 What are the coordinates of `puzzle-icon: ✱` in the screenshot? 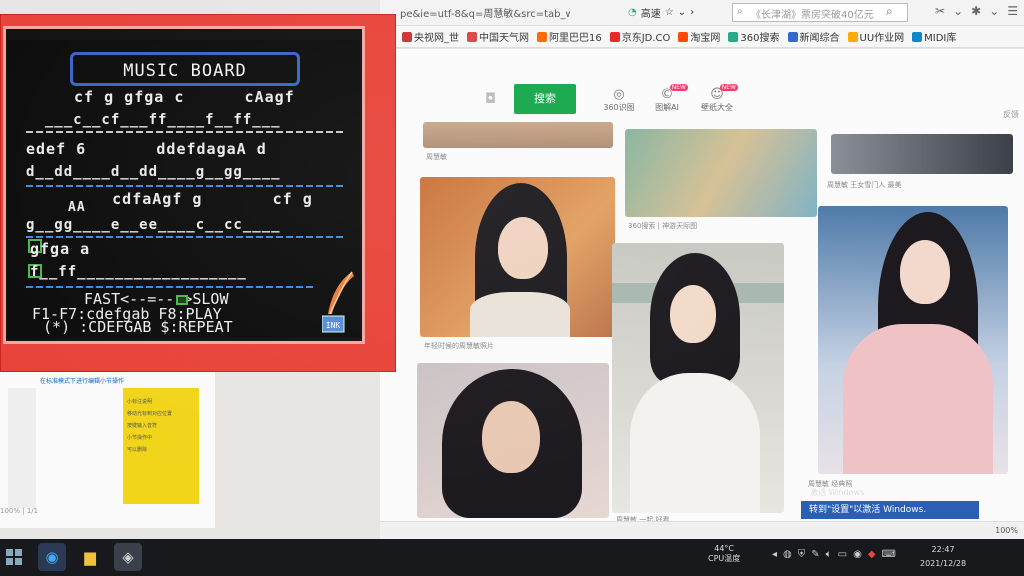 It's located at (976, 11).